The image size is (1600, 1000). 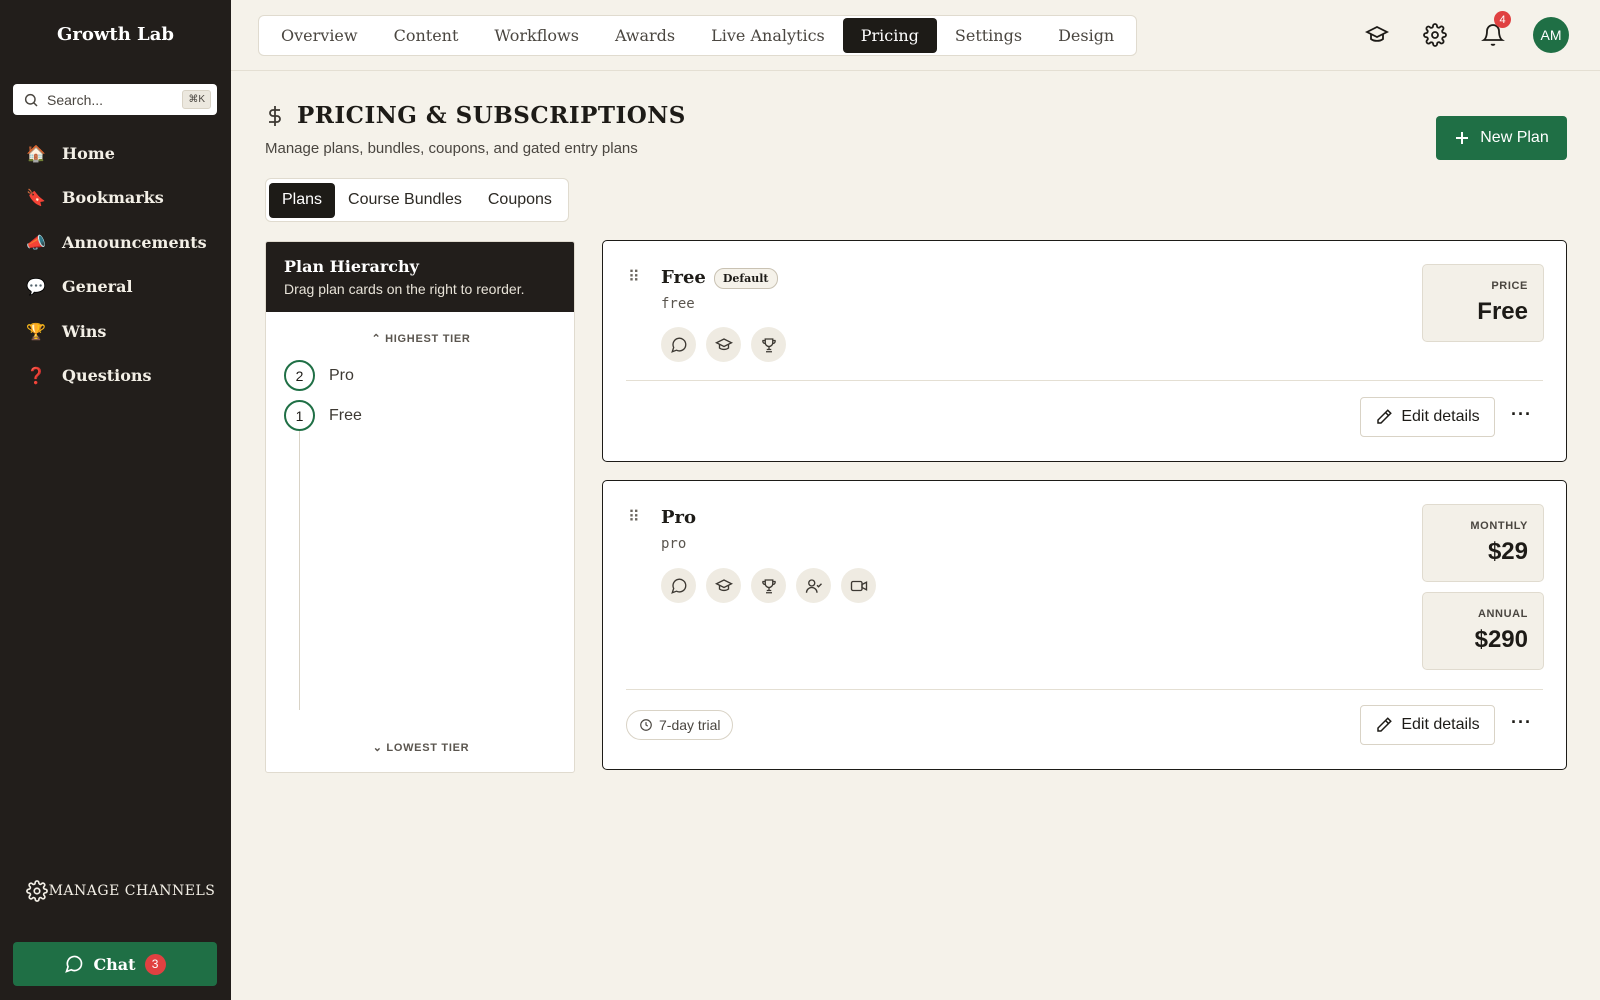 I want to click on sidebar-item-label: Questions, so click(x=107, y=376).